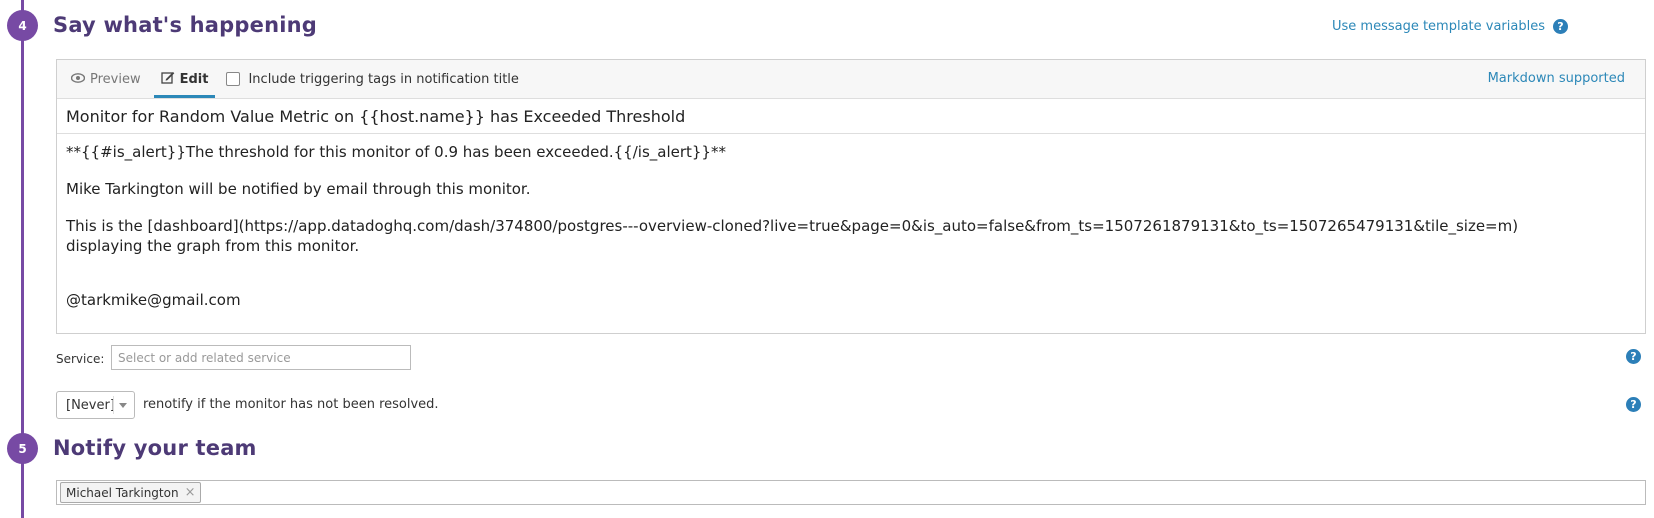  What do you see at coordinates (78, 79) in the screenshot?
I see `eye-icon` at bounding box center [78, 79].